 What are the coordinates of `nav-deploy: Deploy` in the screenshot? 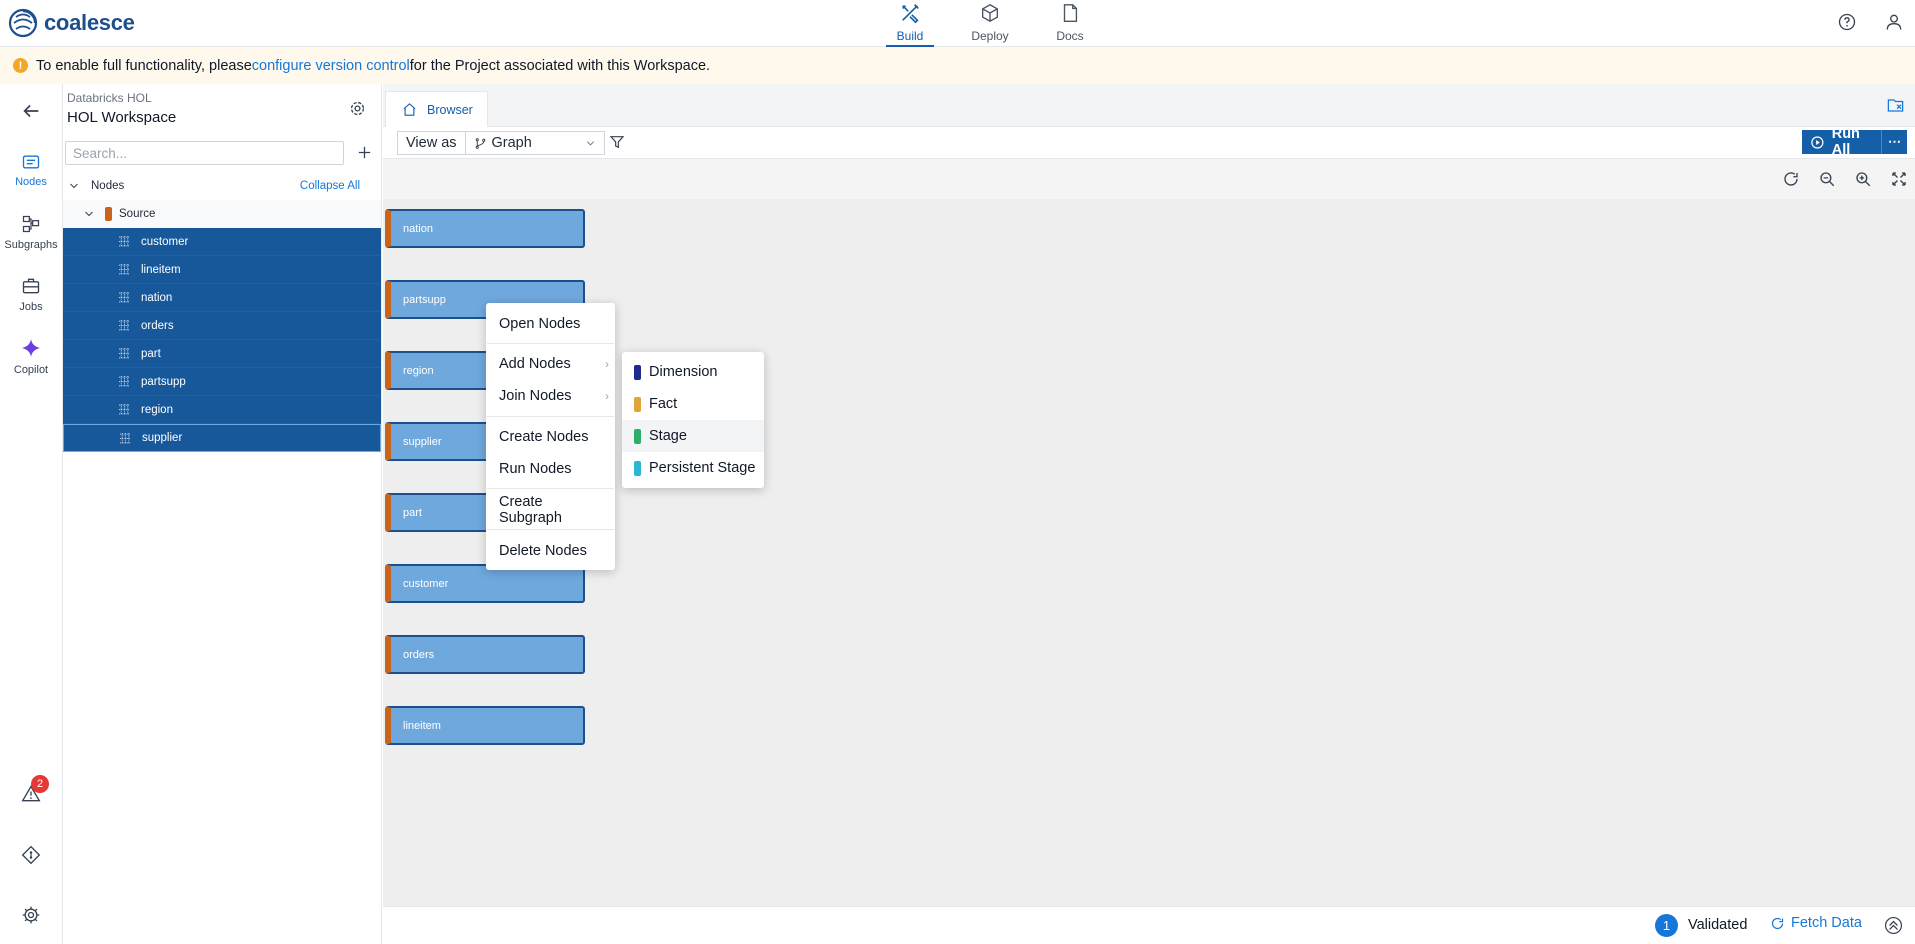 It's located at (990, 23).